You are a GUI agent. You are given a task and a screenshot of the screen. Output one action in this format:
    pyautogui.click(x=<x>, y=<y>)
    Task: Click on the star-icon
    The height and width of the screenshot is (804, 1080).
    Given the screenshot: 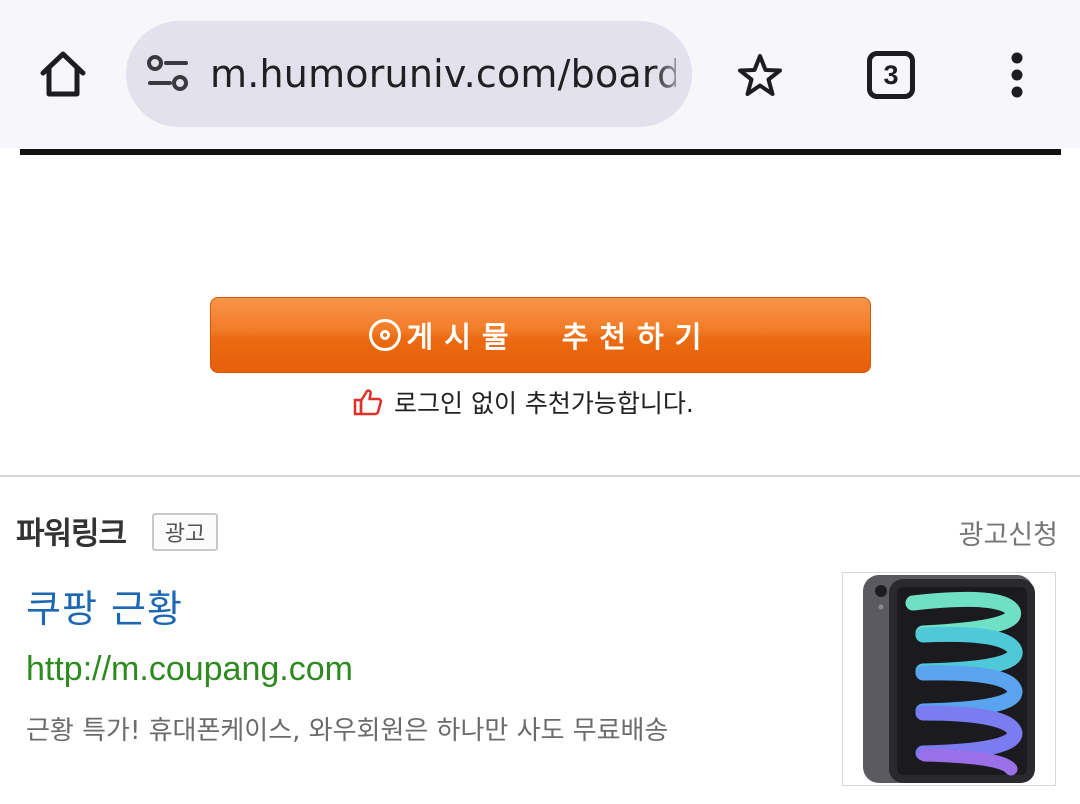 What is the action you would take?
    pyautogui.click(x=760, y=75)
    